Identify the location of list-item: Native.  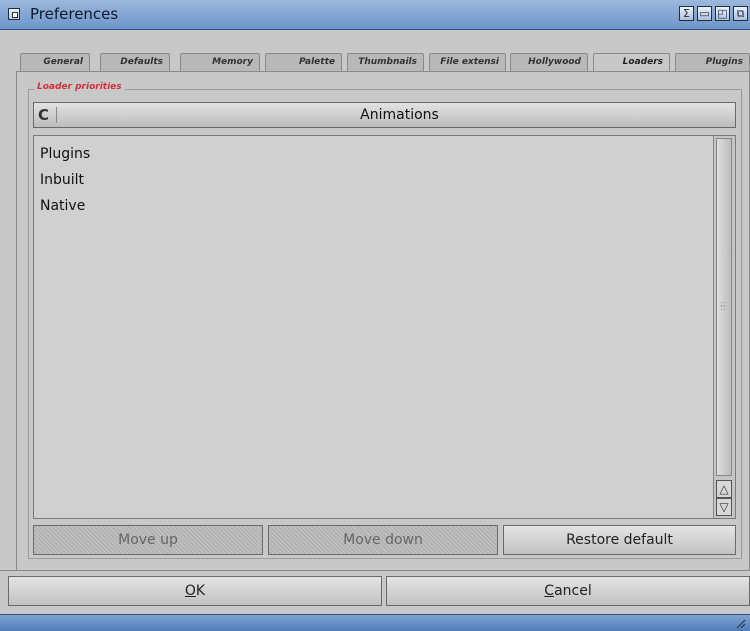
(62, 206).